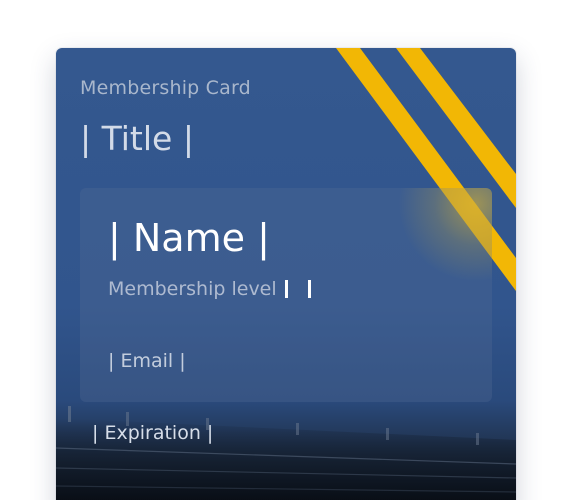 The height and width of the screenshot is (500, 570). I want to click on membership-level-label: Membership level, so click(192, 289).